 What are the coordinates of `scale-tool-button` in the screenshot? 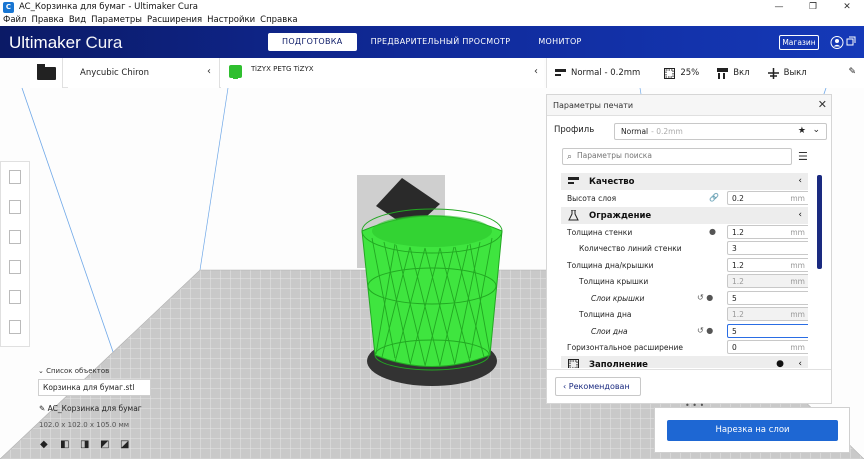 It's located at (15, 207).